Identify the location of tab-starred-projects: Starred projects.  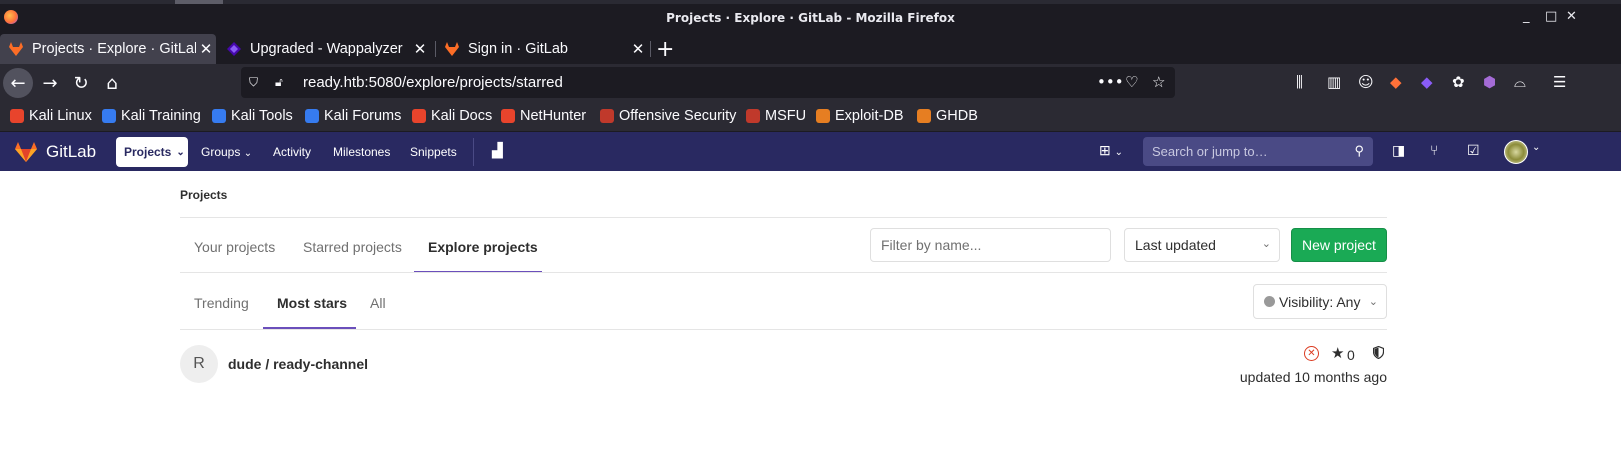
(352, 247).